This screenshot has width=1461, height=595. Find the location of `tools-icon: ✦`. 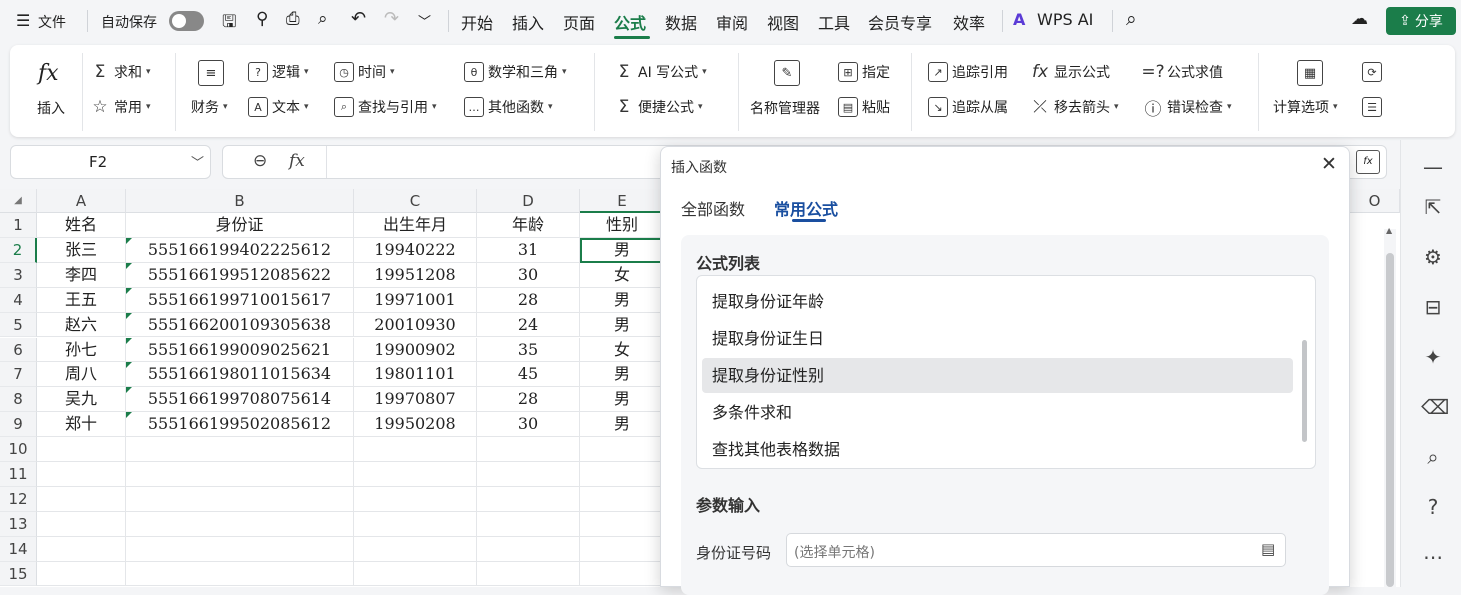

tools-icon: ✦ is located at coordinates (1433, 357).